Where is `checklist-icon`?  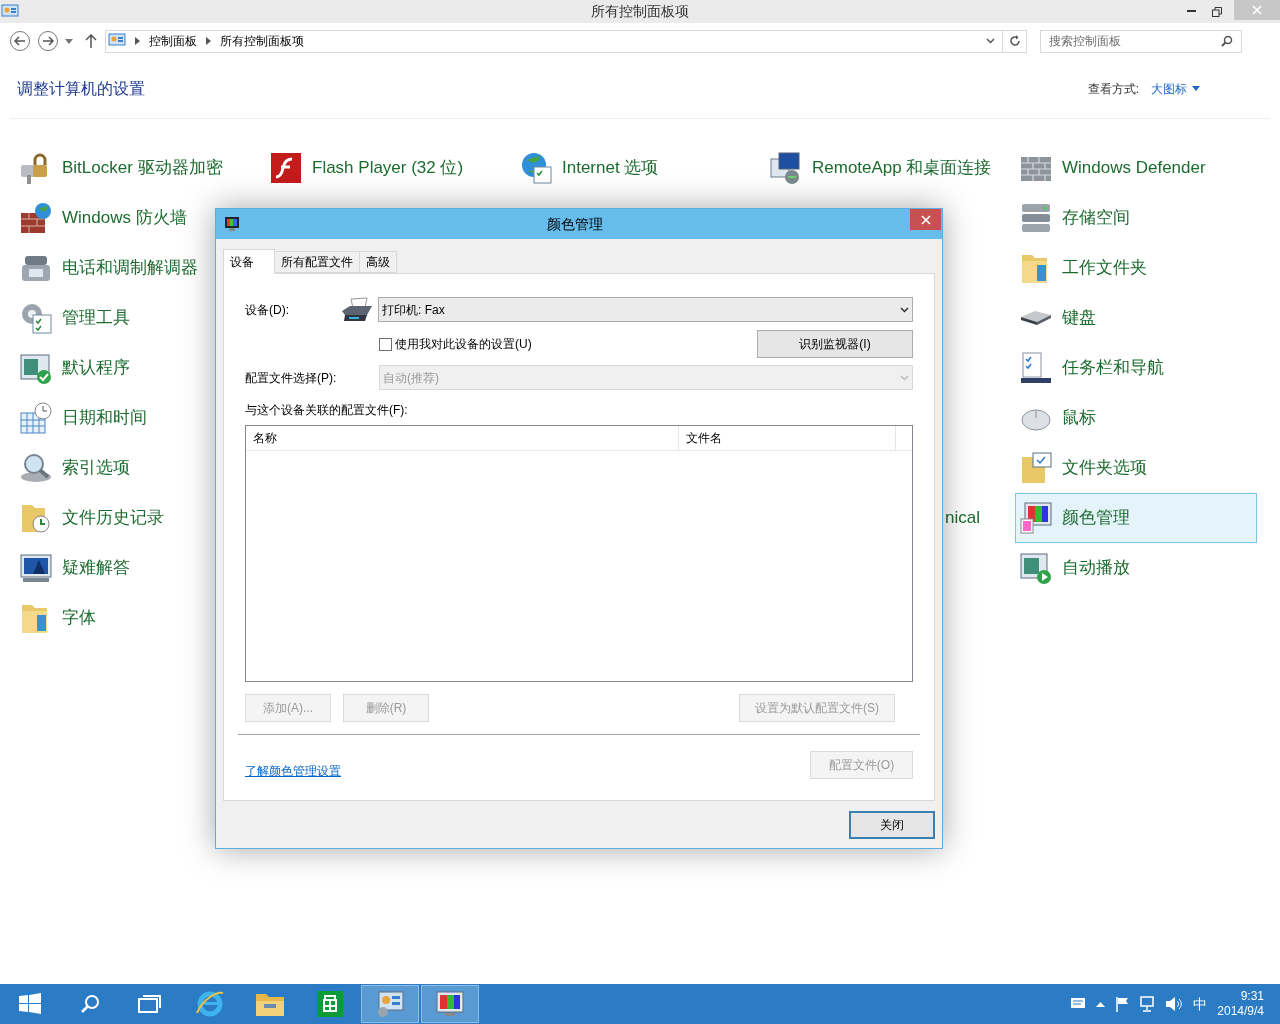
checklist-icon is located at coordinates (1036, 368).